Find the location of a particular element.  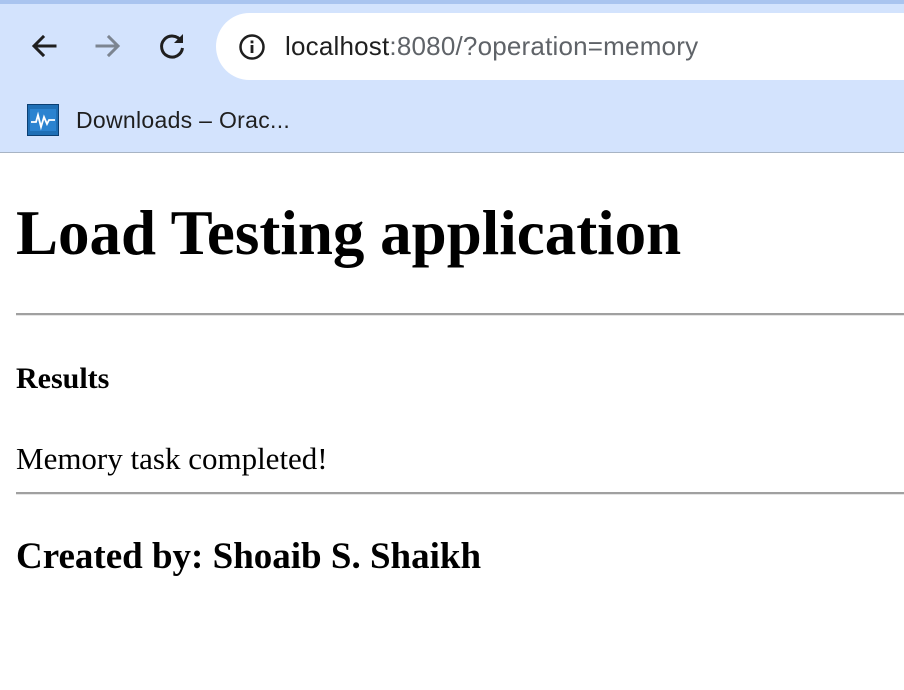

window-top-strip is located at coordinates (452, 2).